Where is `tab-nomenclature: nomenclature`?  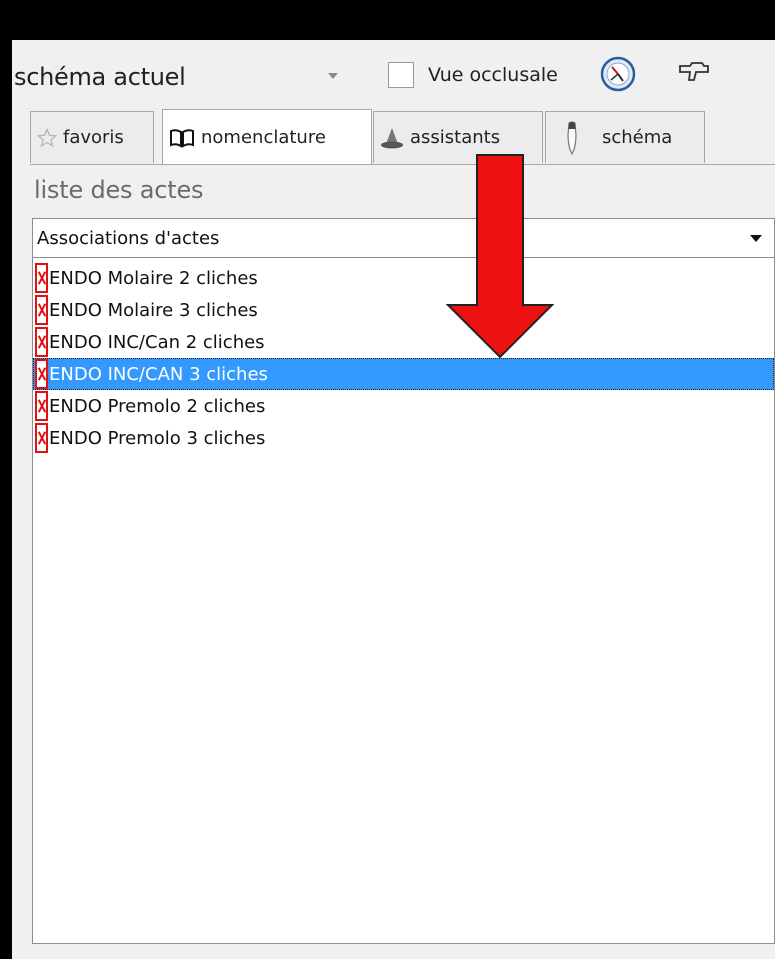 tab-nomenclature: nomenclature is located at coordinates (267, 137).